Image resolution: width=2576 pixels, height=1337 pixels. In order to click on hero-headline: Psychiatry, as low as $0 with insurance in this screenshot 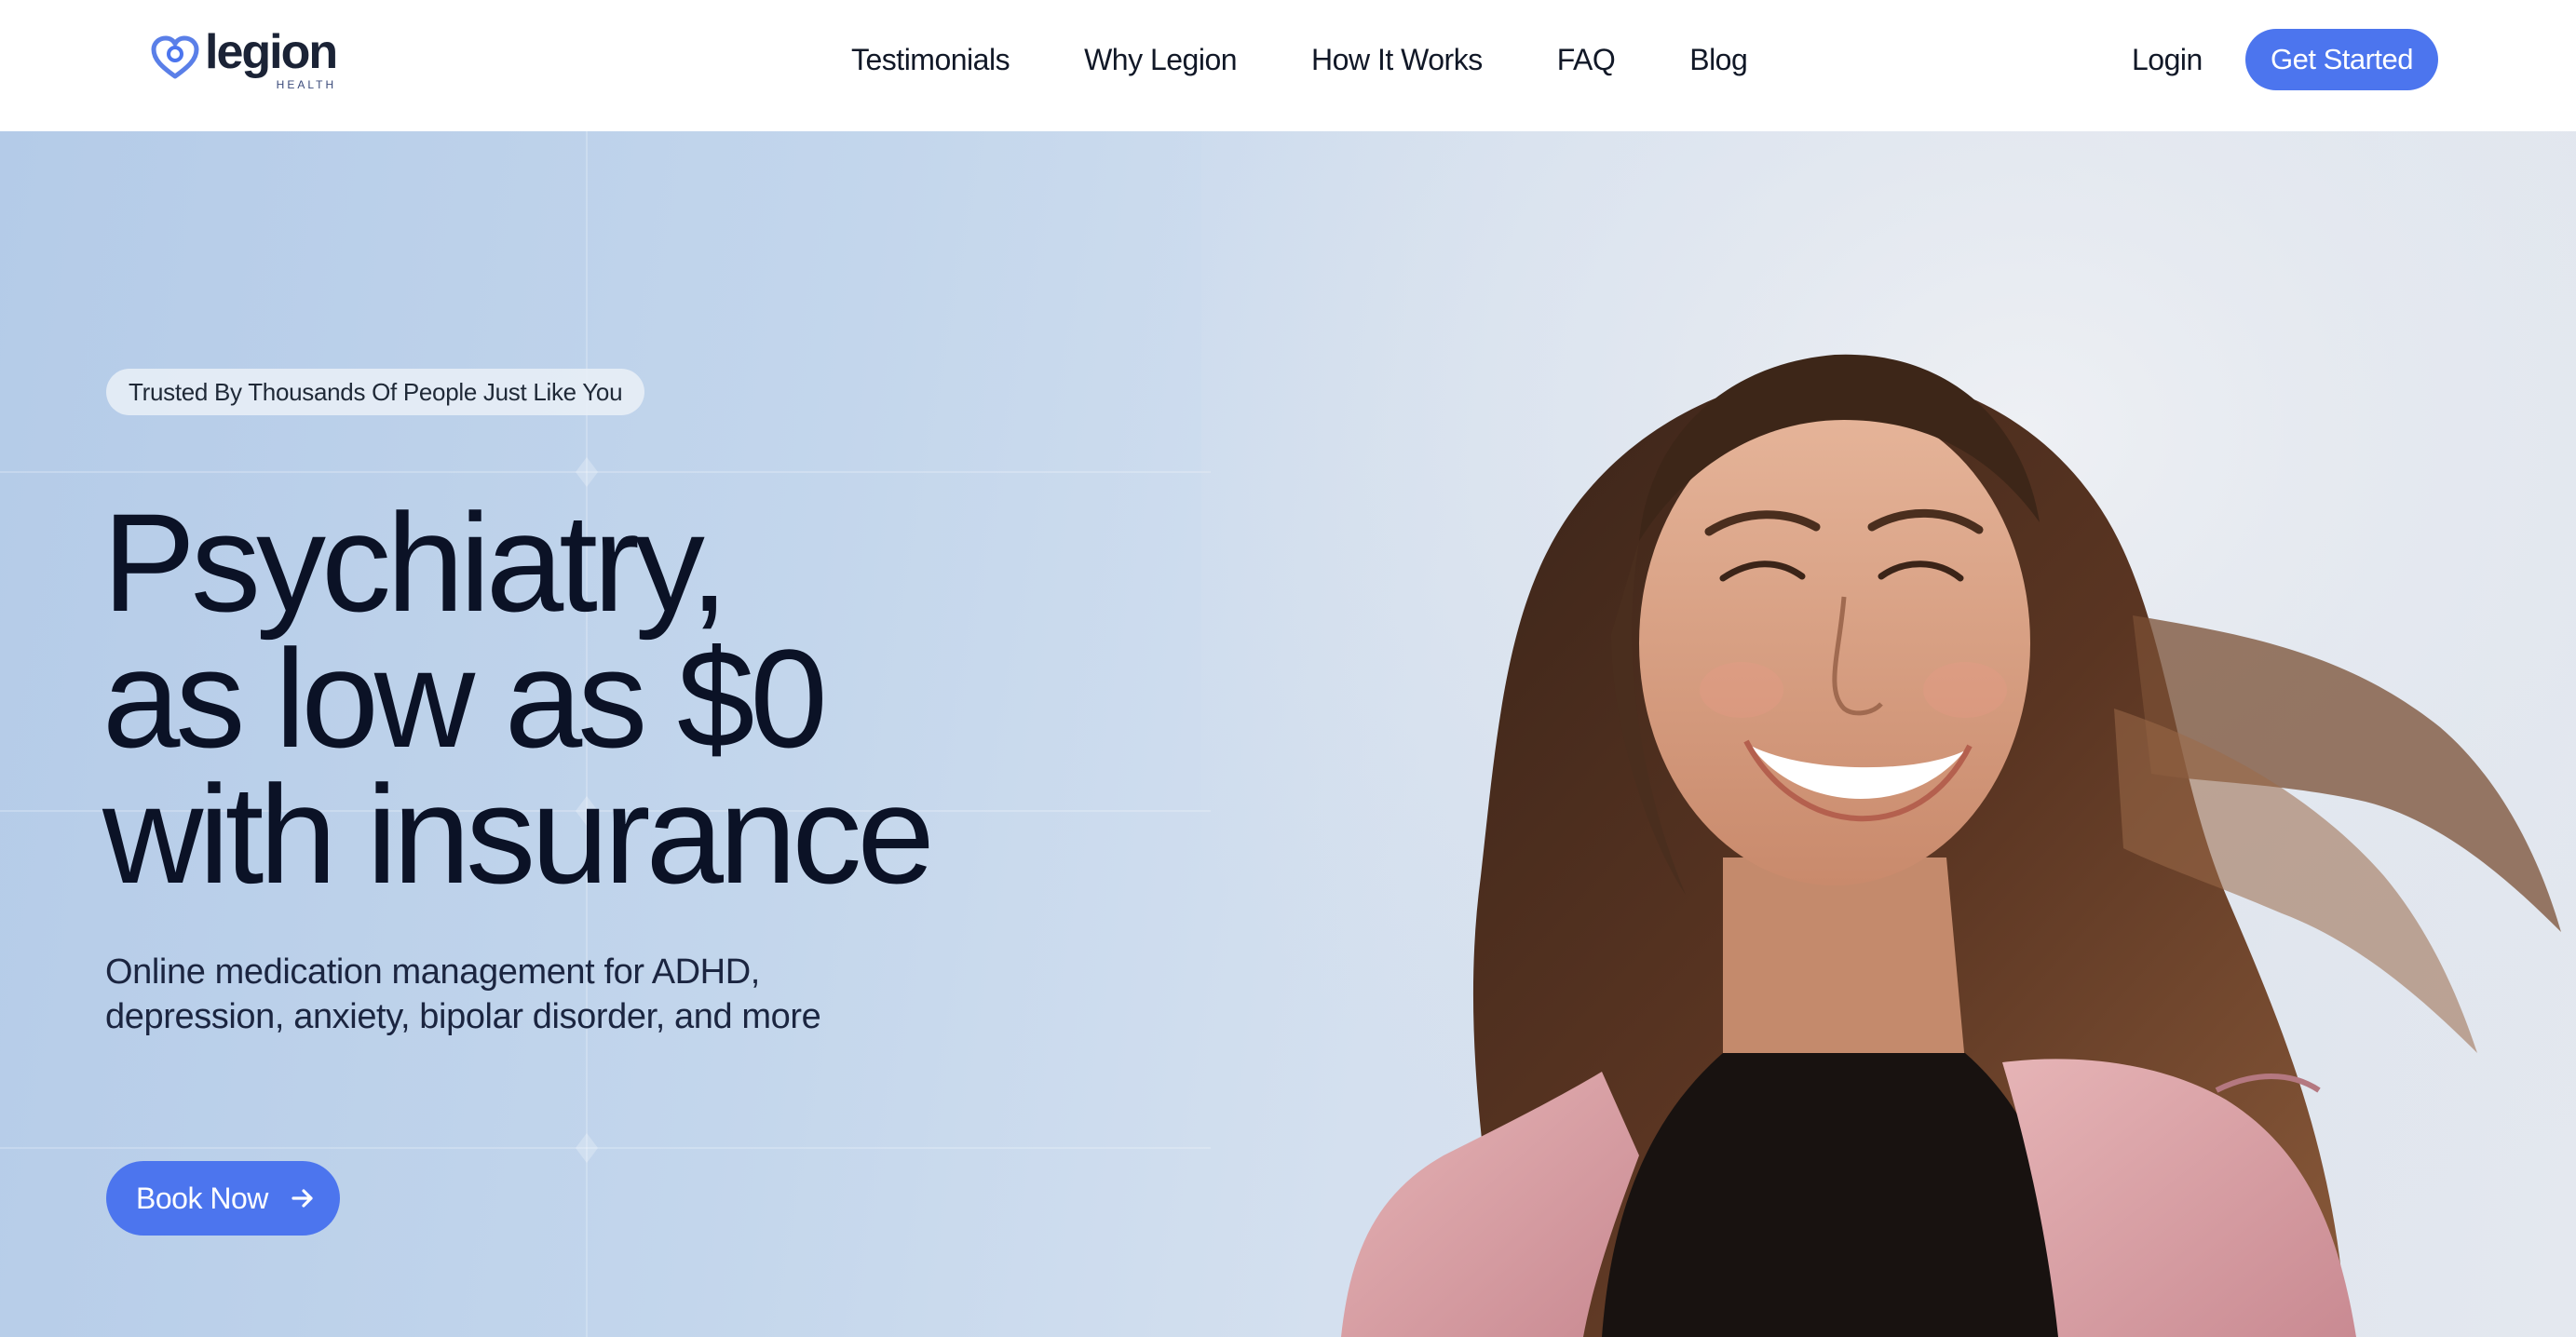, I will do `click(614, 698)`.